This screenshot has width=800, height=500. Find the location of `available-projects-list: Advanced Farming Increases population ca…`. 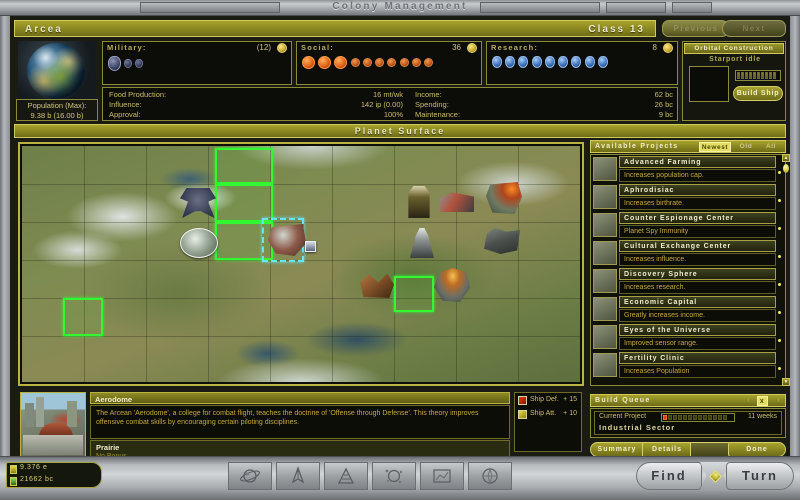

available-projects-list: Advanced Farming Increases population ca… is located at coordinates (688, 270).